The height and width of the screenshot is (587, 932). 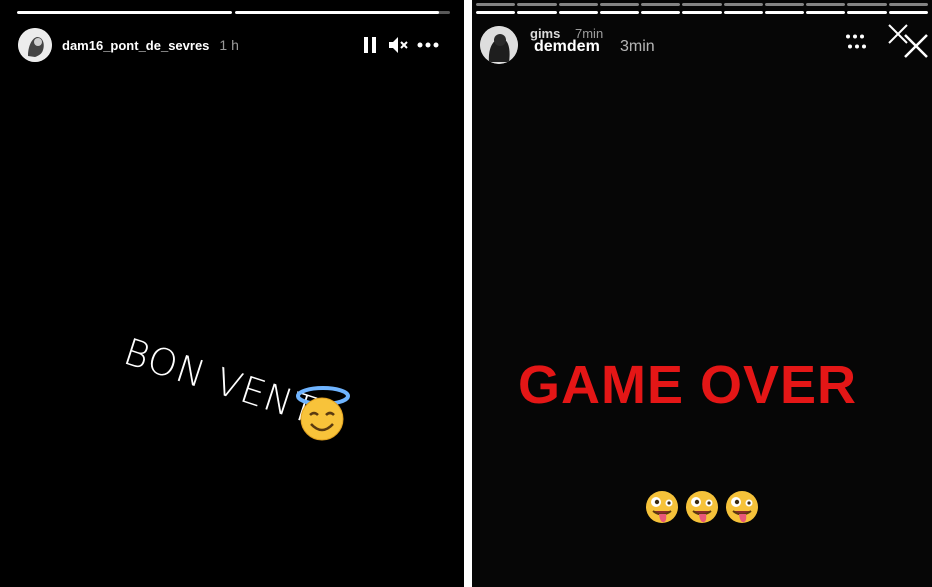 I want to click on story-time: 3min, so click(x=637, y=46).